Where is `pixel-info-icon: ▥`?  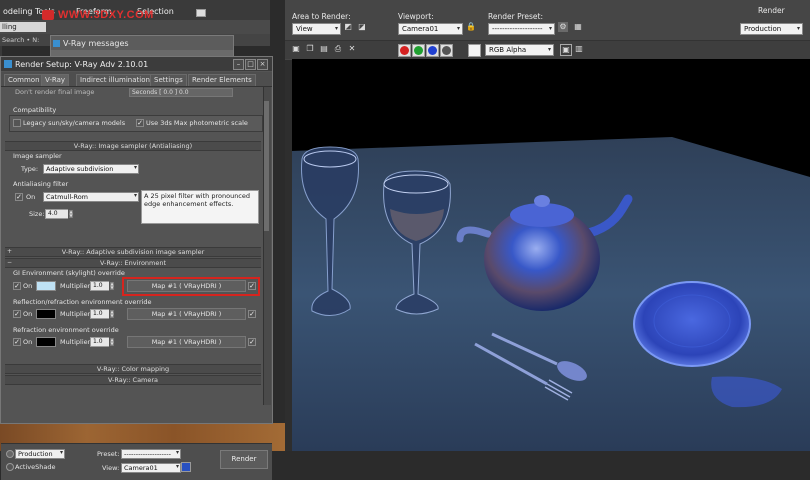 pixel-info-icon: ▥ is located at coordinates (579, 49).